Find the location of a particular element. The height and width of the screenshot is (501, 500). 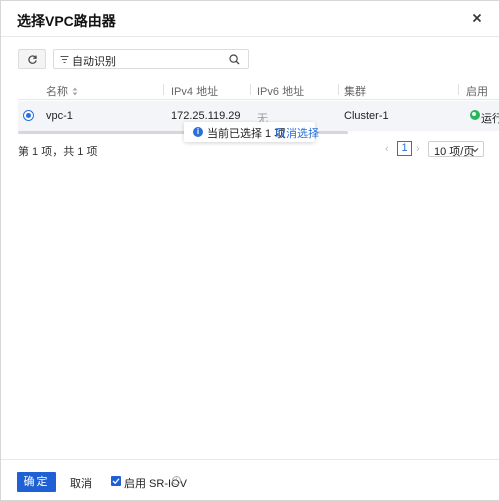

column-header-cluster: 集群 is located at coordinates (355, 92).